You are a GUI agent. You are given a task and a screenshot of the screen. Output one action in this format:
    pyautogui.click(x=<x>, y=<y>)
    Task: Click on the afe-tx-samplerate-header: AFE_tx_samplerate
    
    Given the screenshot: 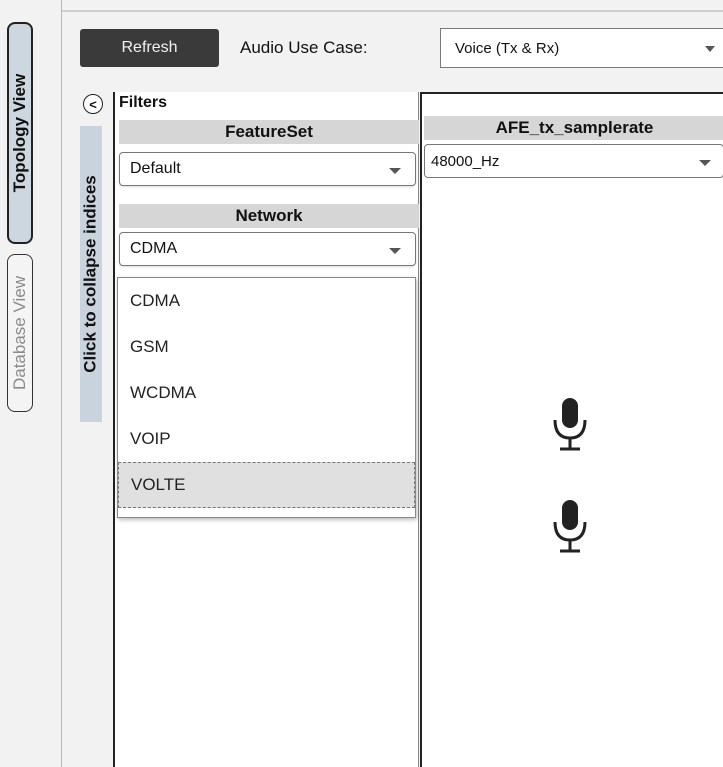 What is the action you would take?
    pyautogui.click(x=573, y=128)
    